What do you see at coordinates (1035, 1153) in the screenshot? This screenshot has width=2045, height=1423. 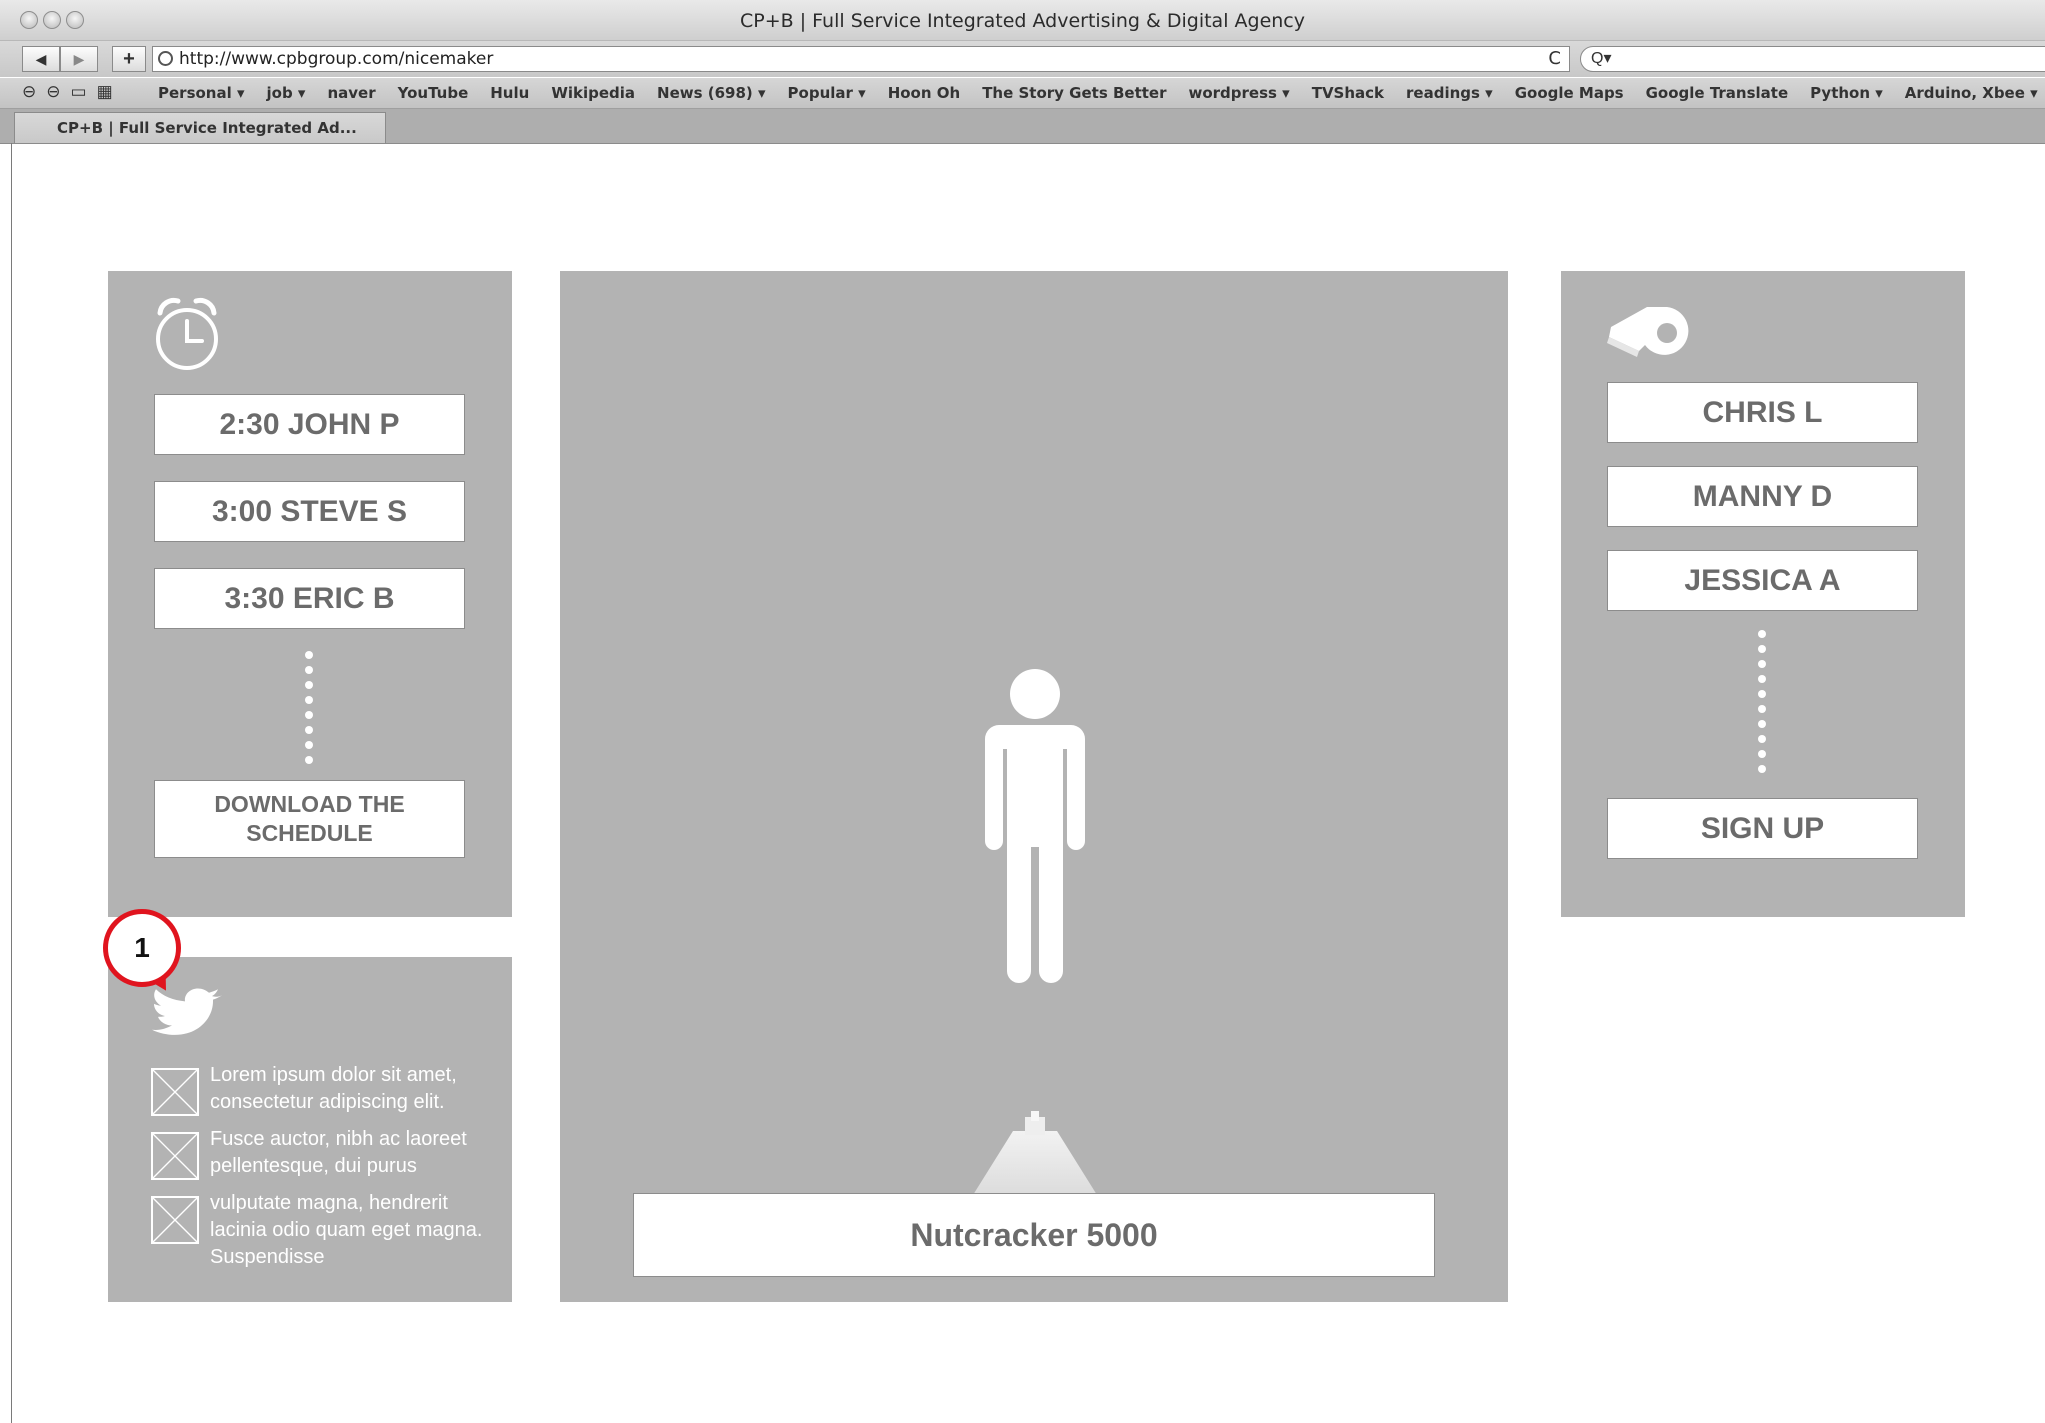 I see `spotlight-icon` at bounding box center [1035, 1153].